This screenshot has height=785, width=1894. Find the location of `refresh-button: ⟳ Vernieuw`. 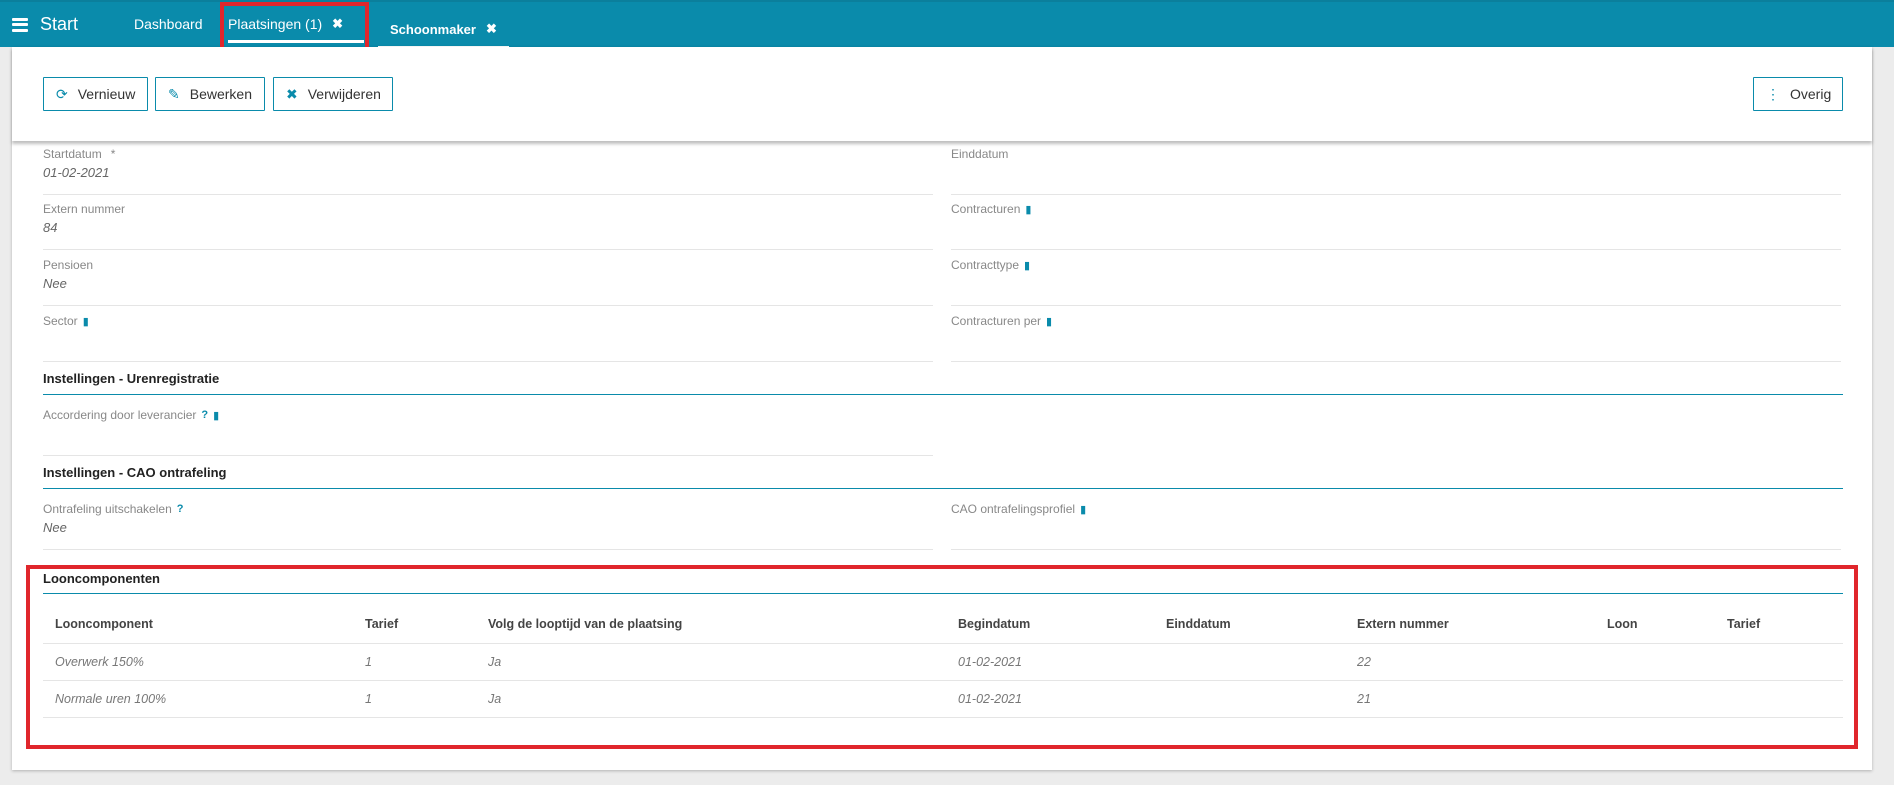

refresh-button: ⟳ Vernieuw is located at coordinates (95, 94).